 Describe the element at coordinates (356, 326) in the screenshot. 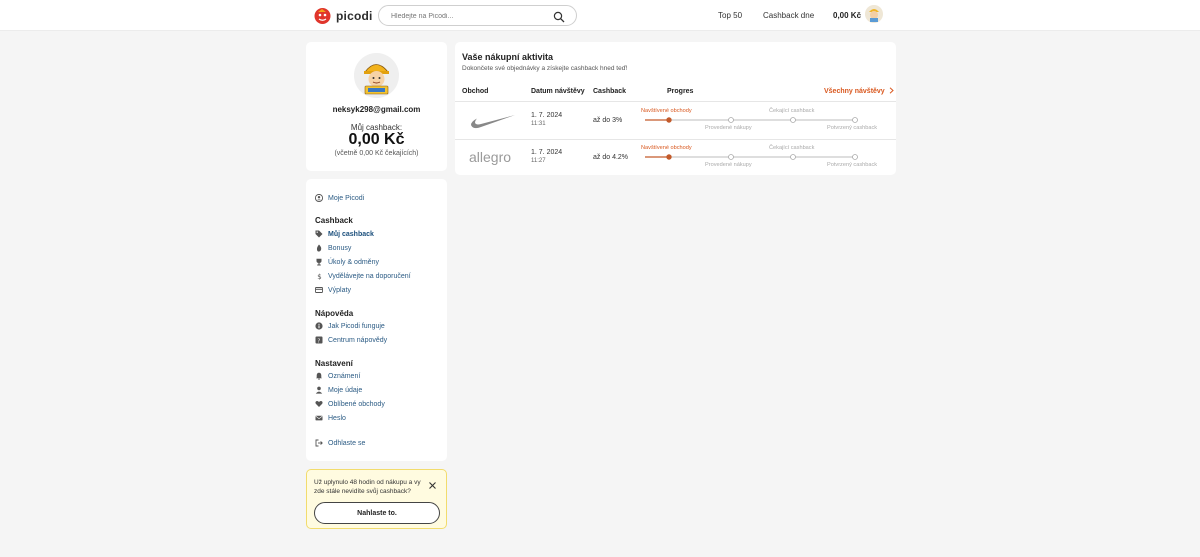

I see `menu-label: Jak Picodi funguje` at that location.